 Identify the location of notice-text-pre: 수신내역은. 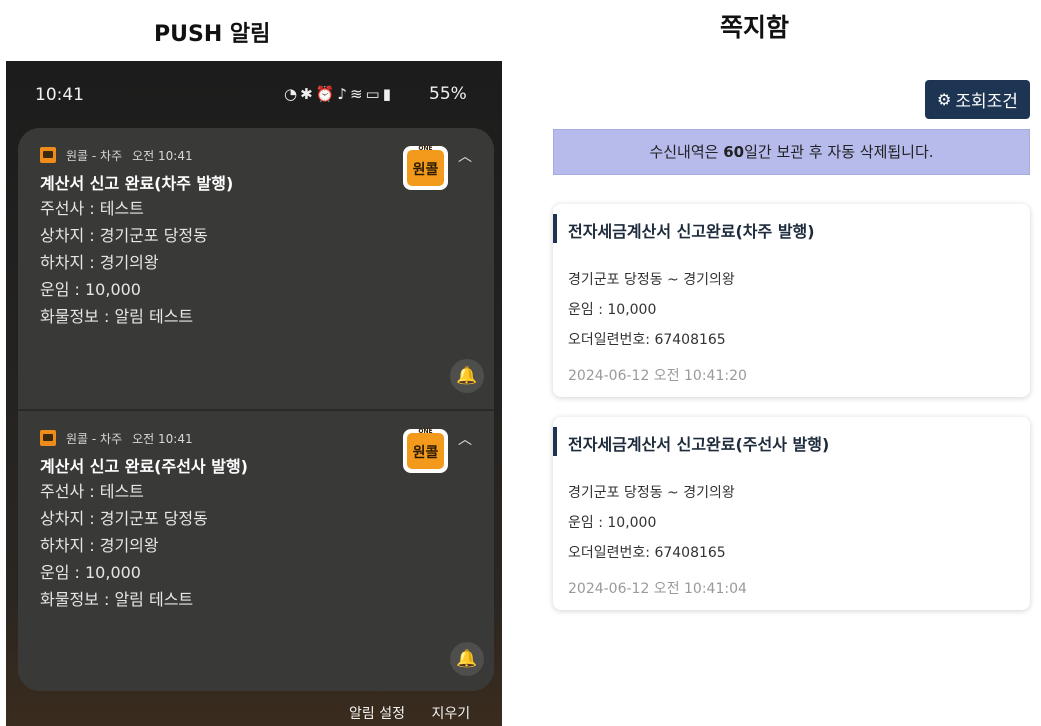
(686, 152).